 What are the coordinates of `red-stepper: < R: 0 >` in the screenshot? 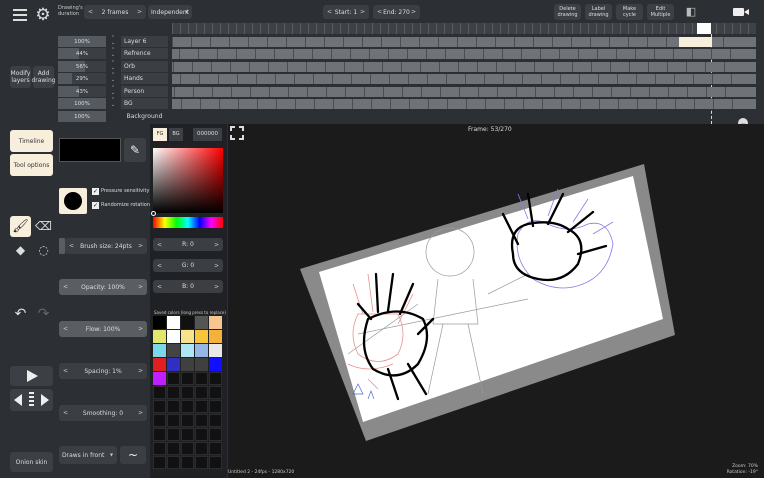 It's located at (188, 244).